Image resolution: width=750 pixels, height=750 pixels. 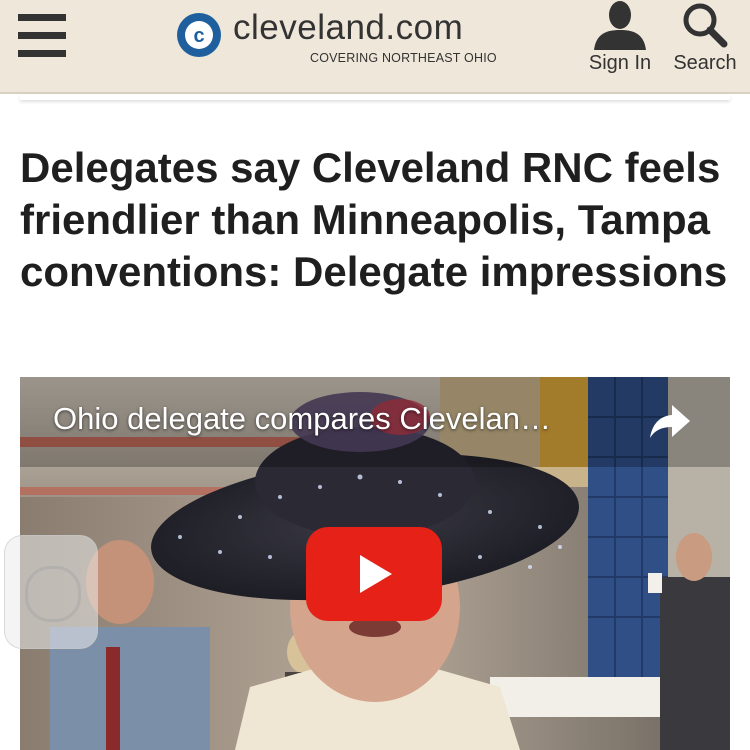 I want to click on sign-in-button: Sign In, so click(x=620, y=39).